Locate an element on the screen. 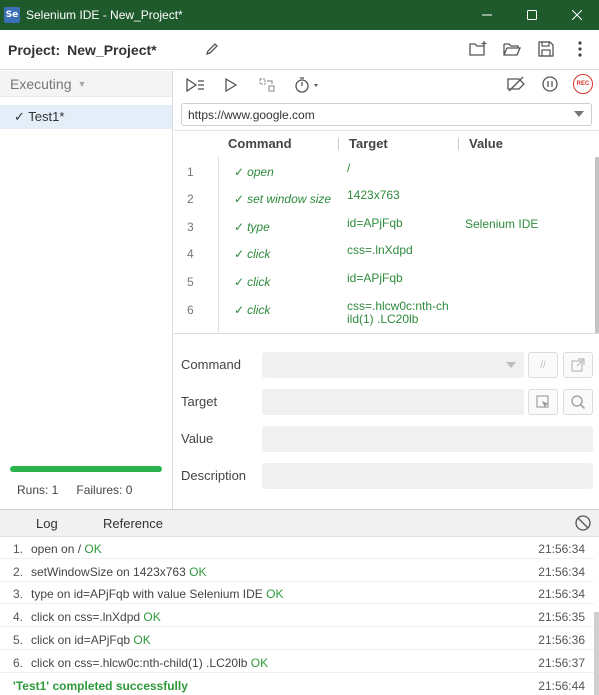 The width and height of the screenshot is (599, 695). table-row: 5 ✓ click id=APjFqb is located at coordinates (384, 281).